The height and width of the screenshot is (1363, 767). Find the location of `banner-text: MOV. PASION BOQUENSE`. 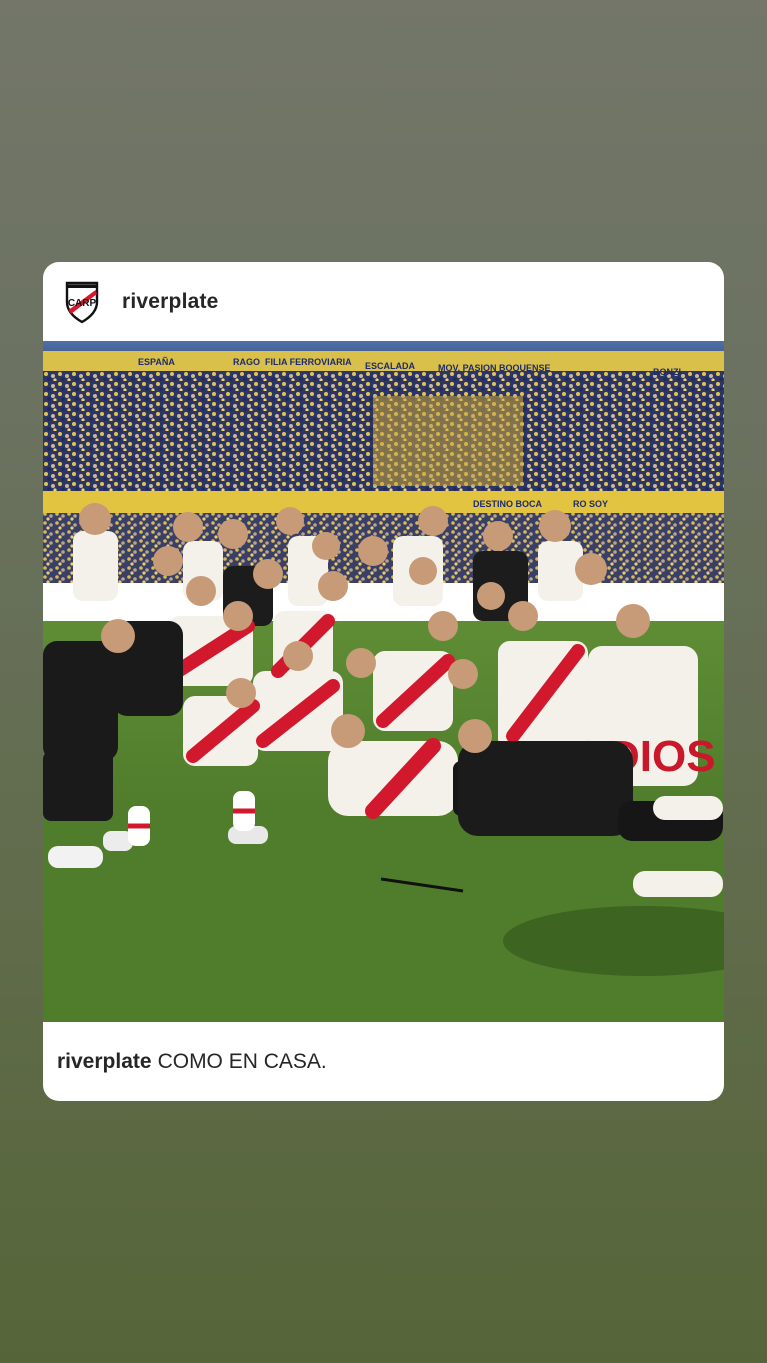

banner-text: MOV. PASION BOQUENSE is located at coordinates (494, 368).